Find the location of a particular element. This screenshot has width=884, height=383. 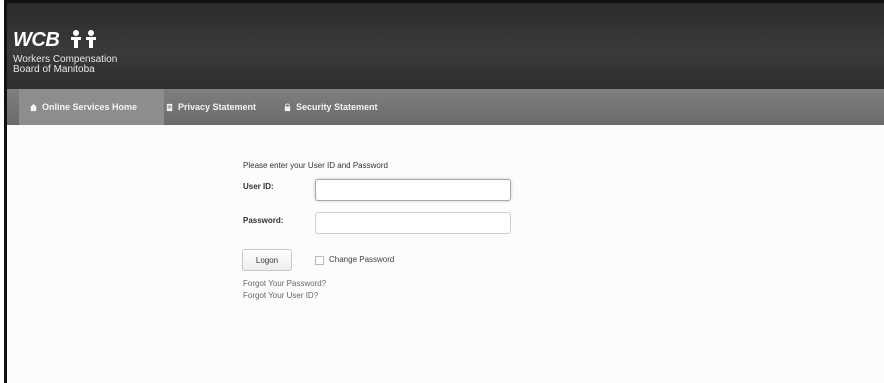

nav-item-privacy-statement: Privacy Statement is located at coordinates (210, 107).